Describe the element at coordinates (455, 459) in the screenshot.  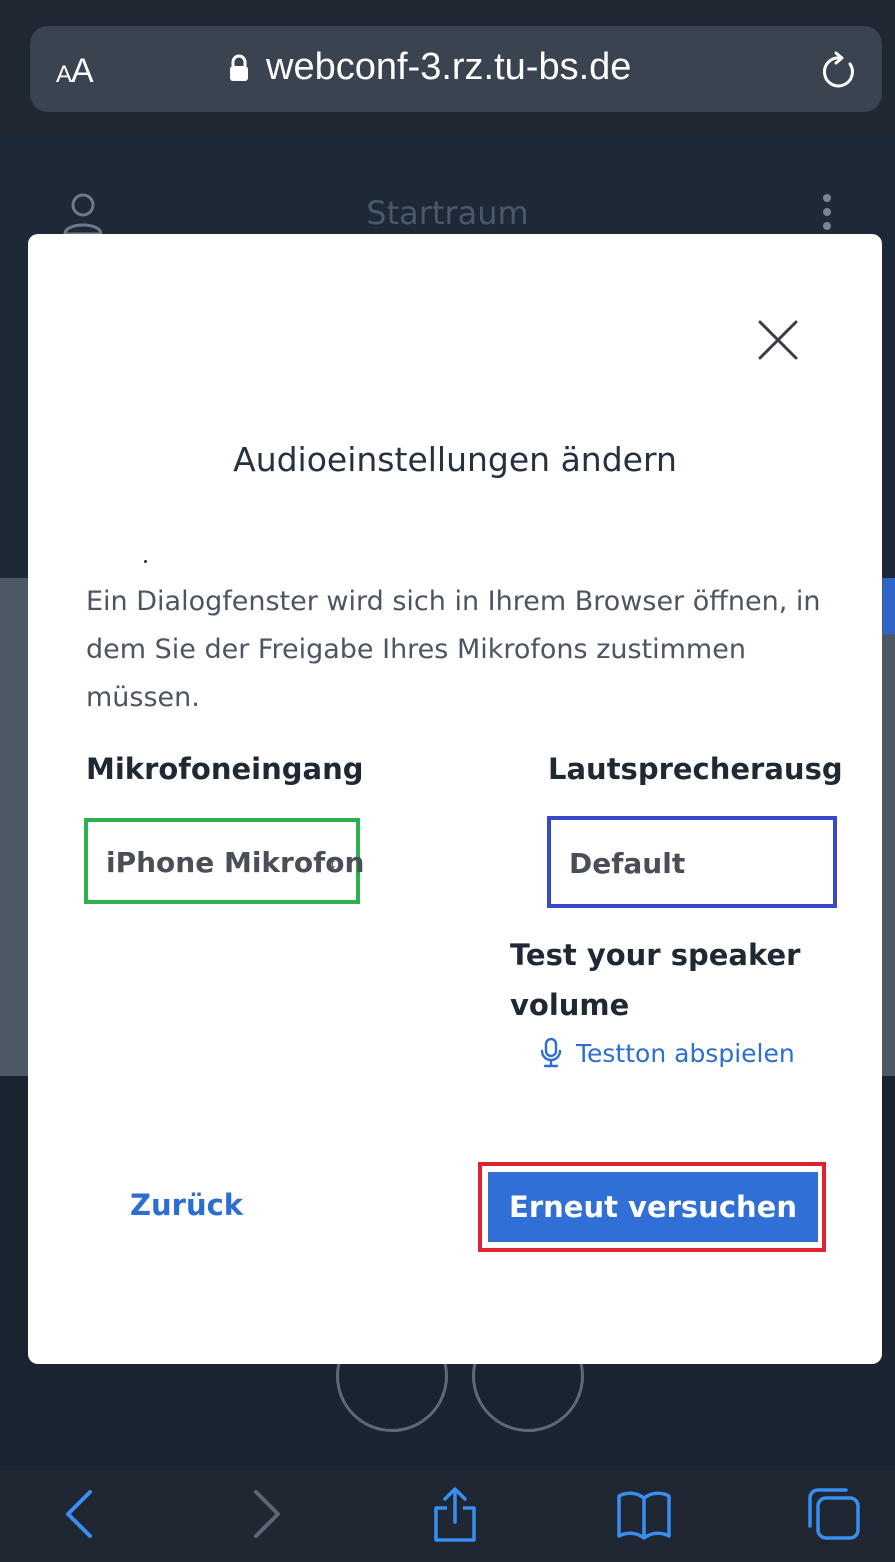
I see `dialog-title: Audioeinstellungen ändern` at that location.